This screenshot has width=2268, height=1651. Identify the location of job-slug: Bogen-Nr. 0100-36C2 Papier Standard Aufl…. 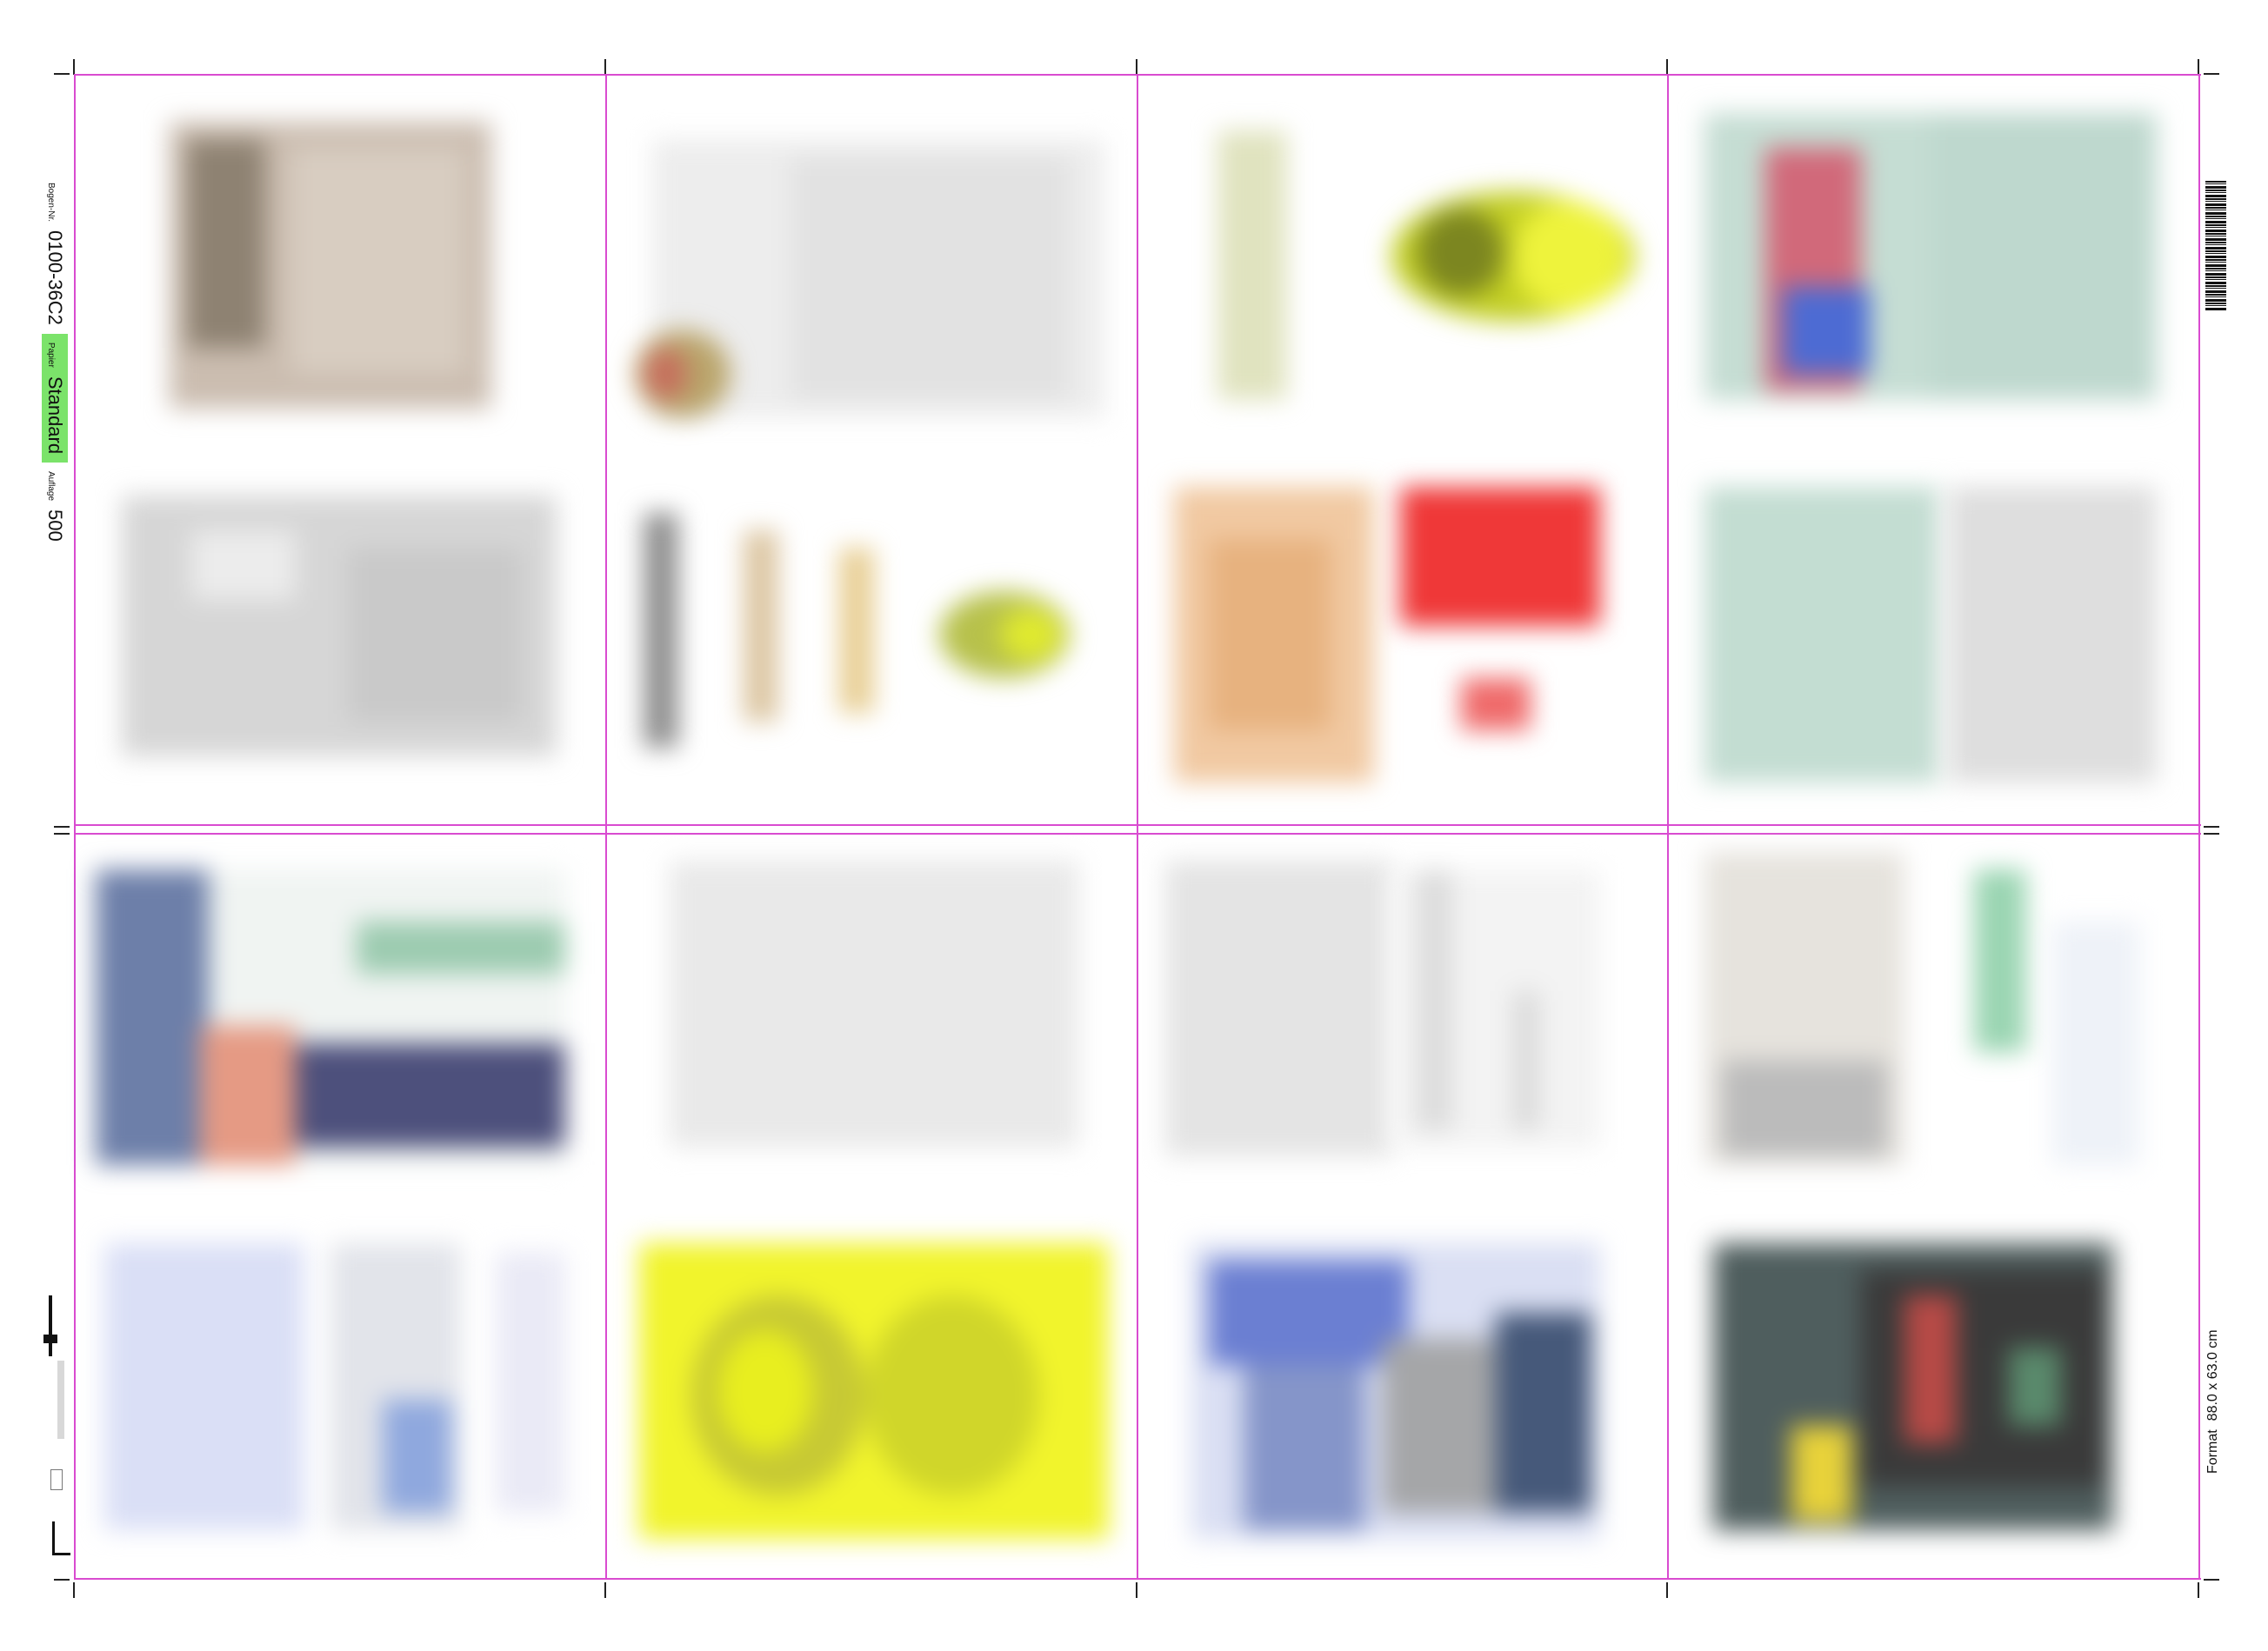
(55, 362).